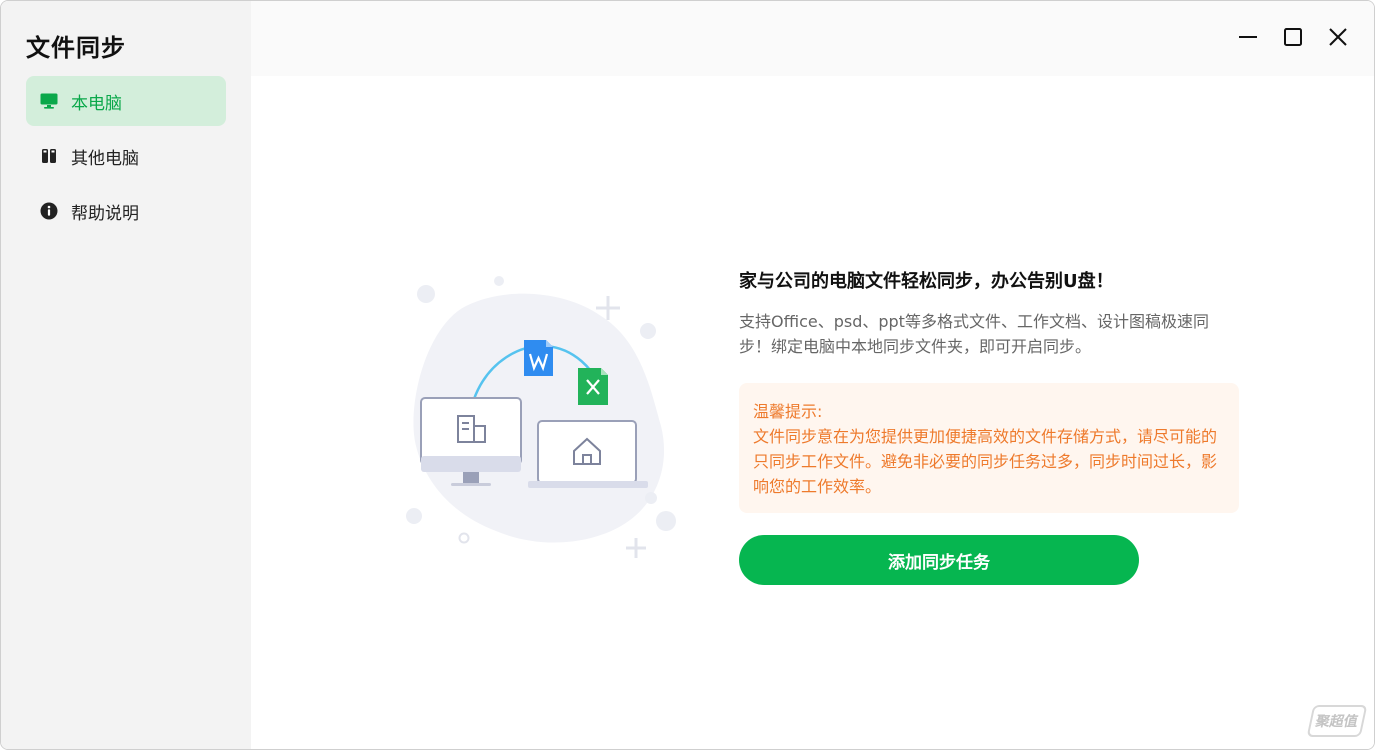 The width and height of the screenshot is (1375, 750). I want to click on devices-icon, so click(49, 156).